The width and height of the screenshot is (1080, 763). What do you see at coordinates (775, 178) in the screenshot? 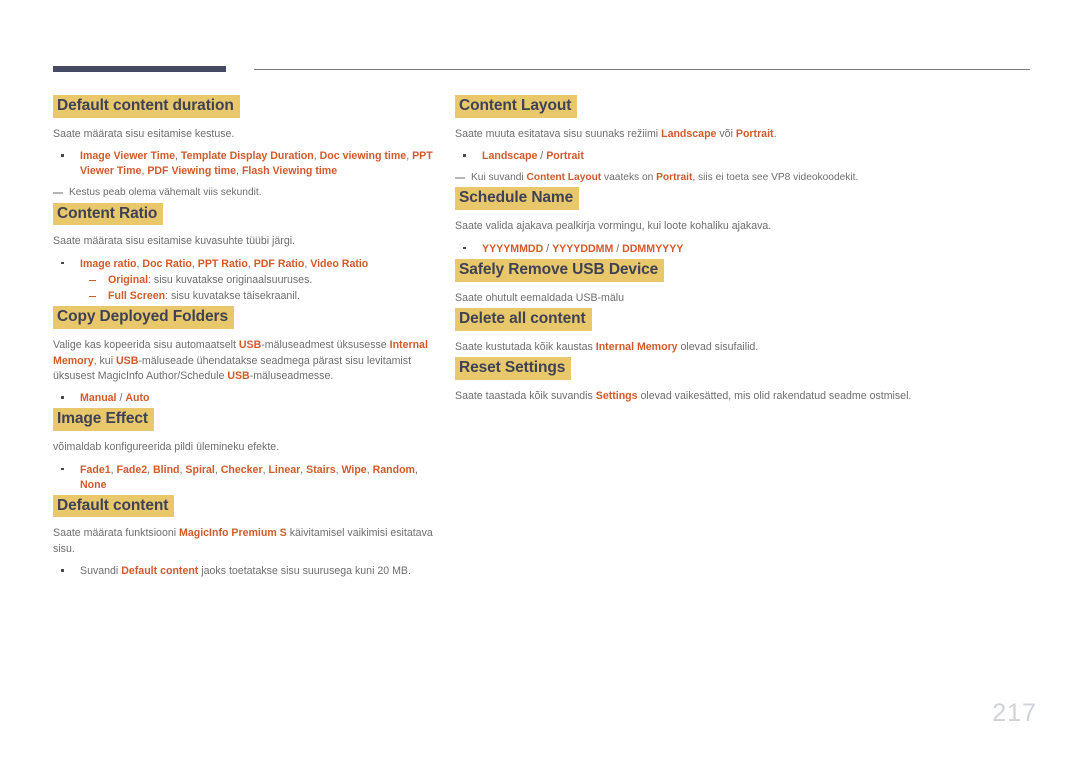
I see `text-run: , siis ei toeta see VP8 videokoodekit.` at bounding box center [775, 178].